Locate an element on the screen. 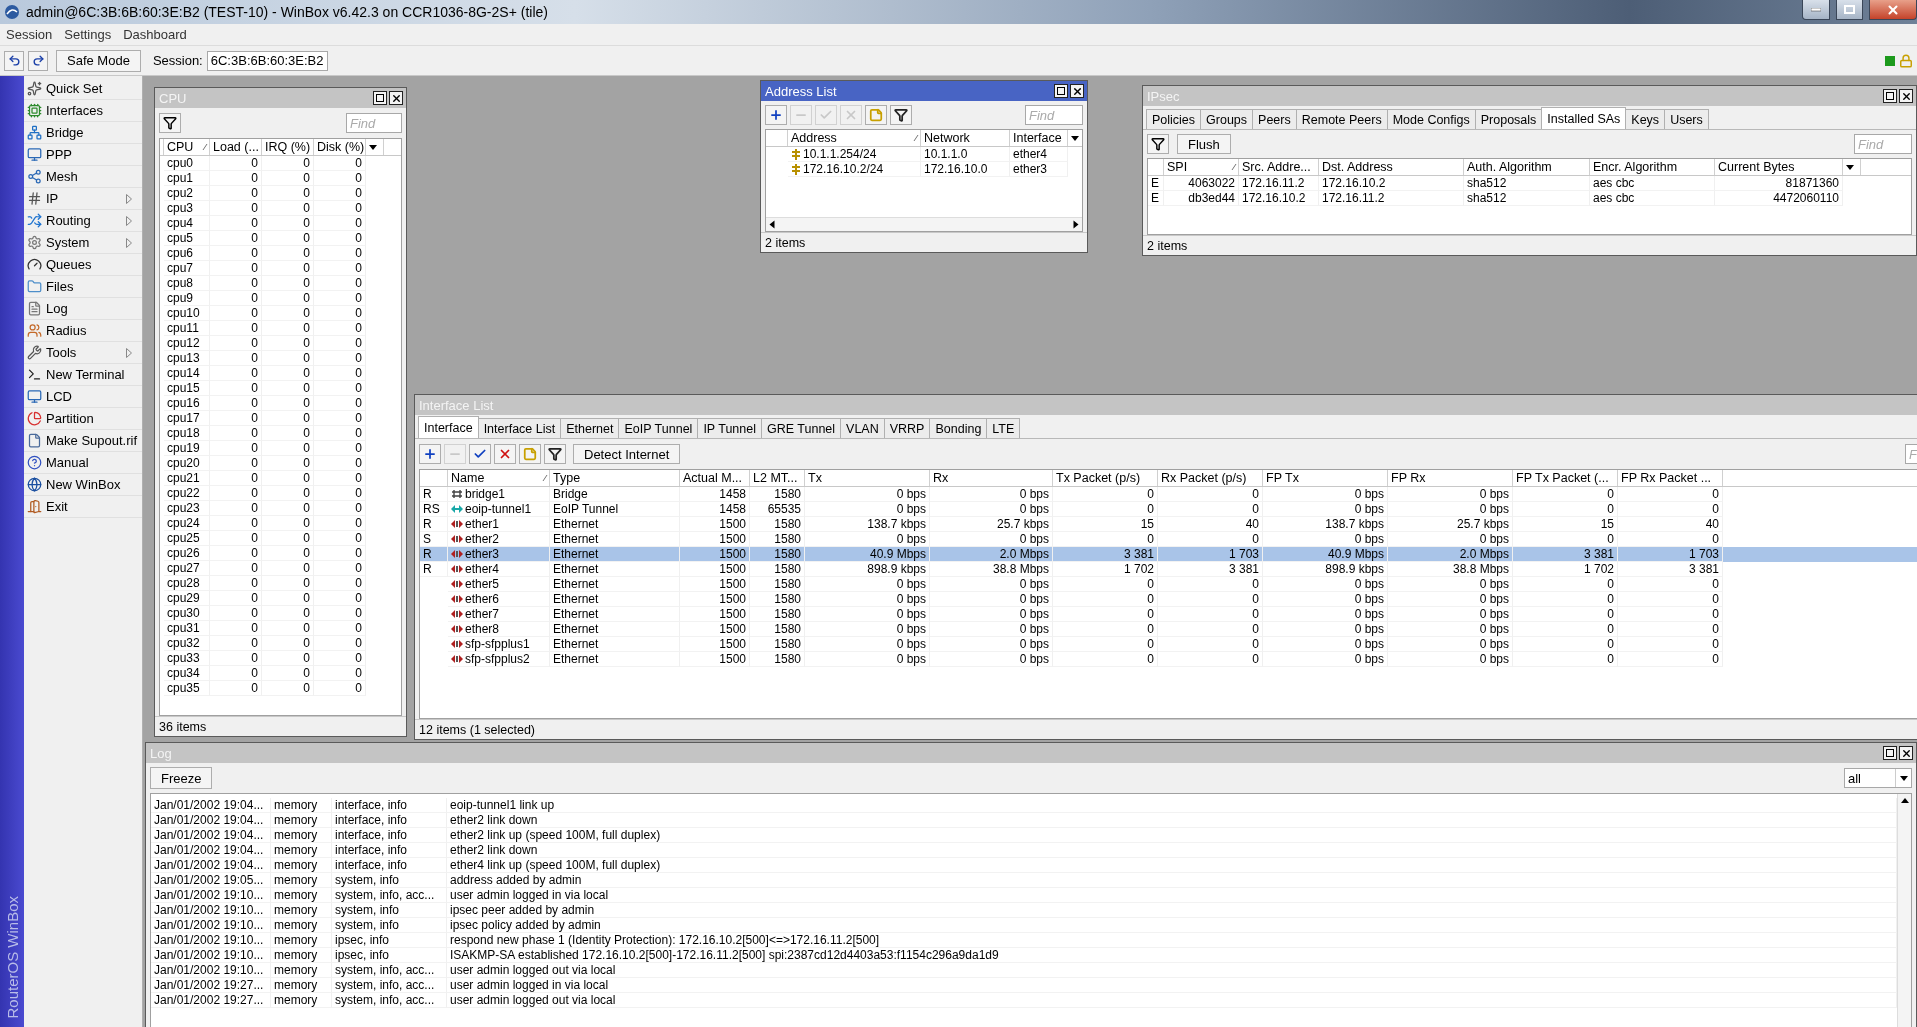  table-row: ether5 Ethernet 1500 1580 0 bps 0 bps 0 0 0 bps 0 bps 0 0 is located at coordinates (1168, 584).